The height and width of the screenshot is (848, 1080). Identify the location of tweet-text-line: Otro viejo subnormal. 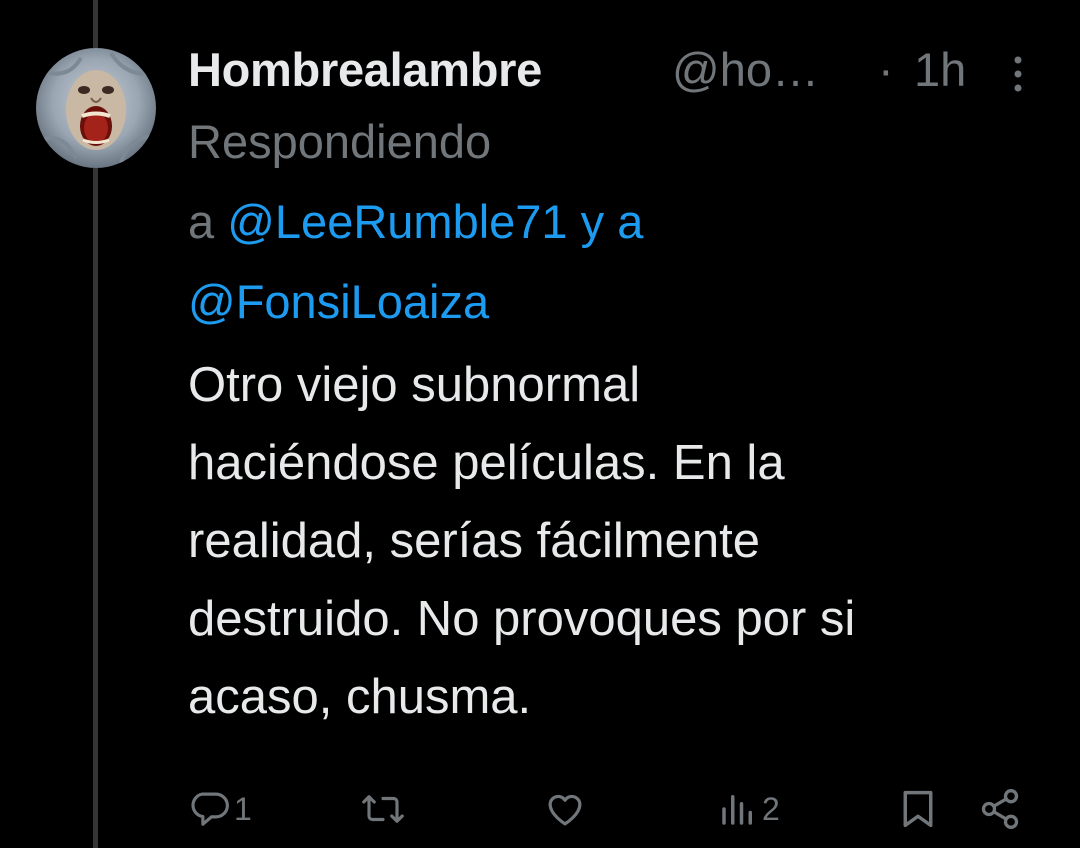
(414, 385).